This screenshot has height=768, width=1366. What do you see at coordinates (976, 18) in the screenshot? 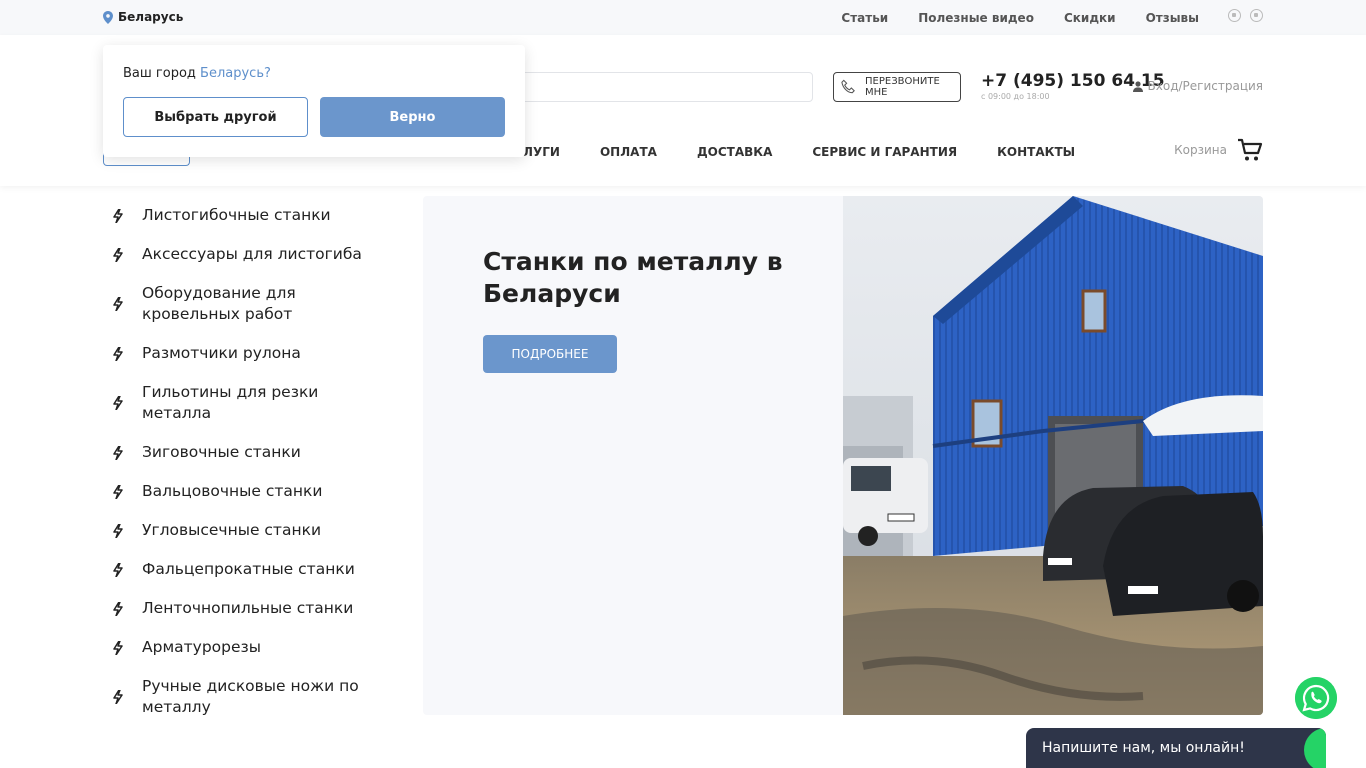
I see `top-link-videos: Полезные видео` at bounding box center [976, 18].